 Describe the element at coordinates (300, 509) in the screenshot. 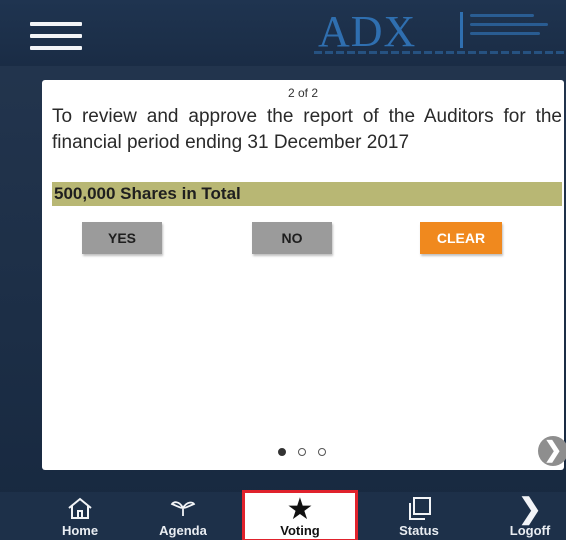

I see `star-icon: ★` at that location.